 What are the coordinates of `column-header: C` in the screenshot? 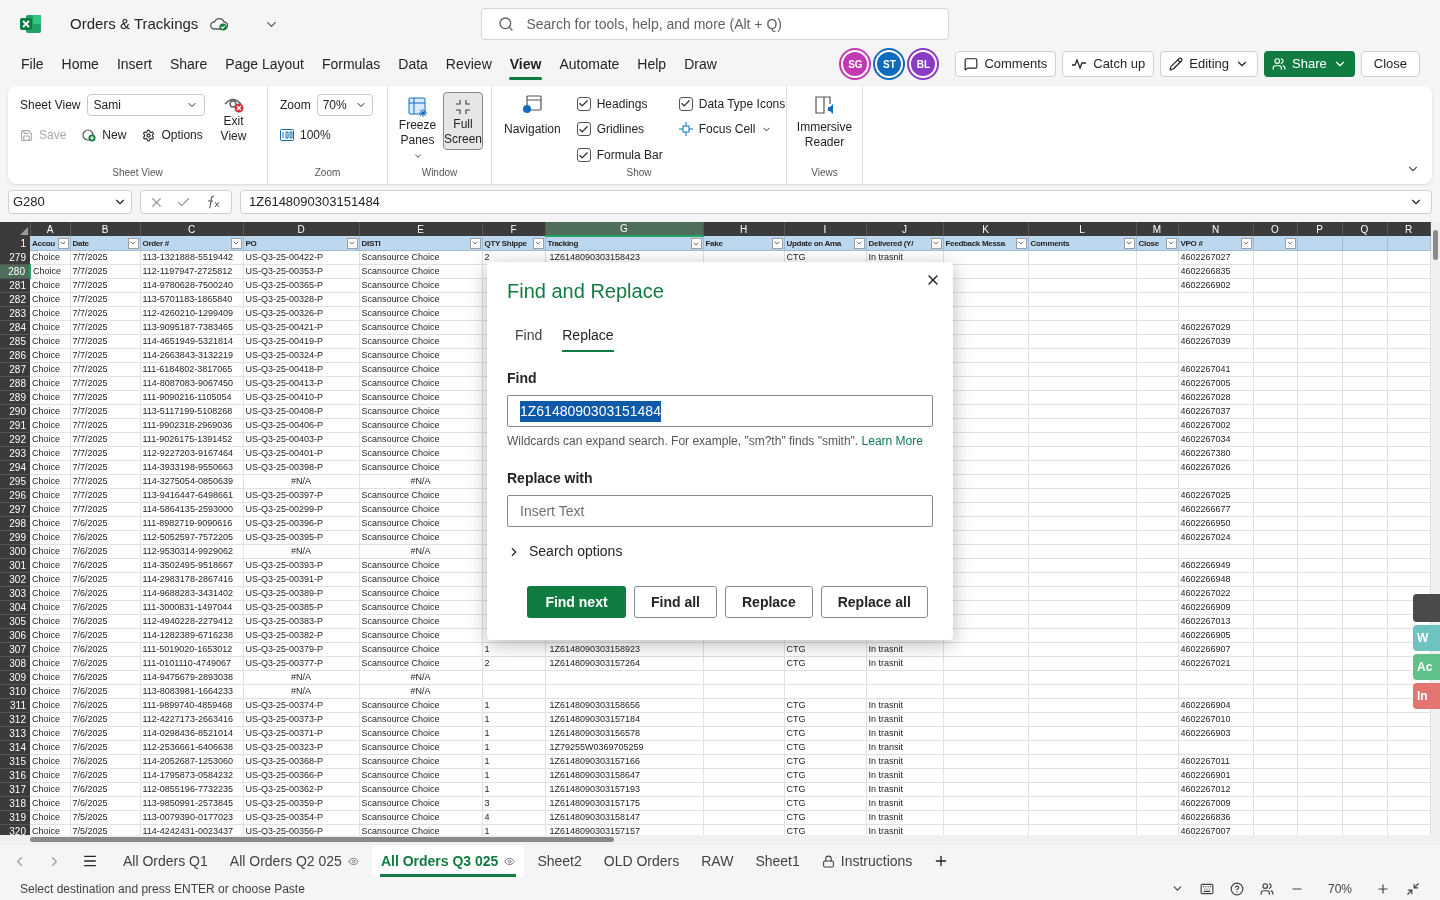 It's located at (191, 229).